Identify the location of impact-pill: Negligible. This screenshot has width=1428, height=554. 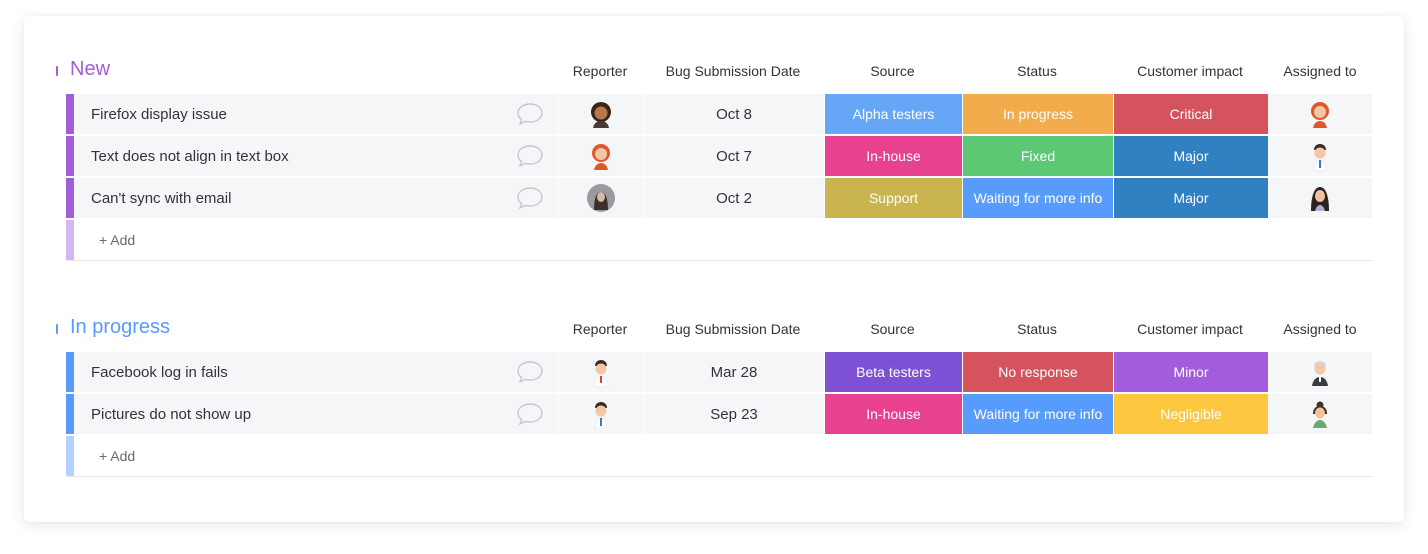
(1190, 414).